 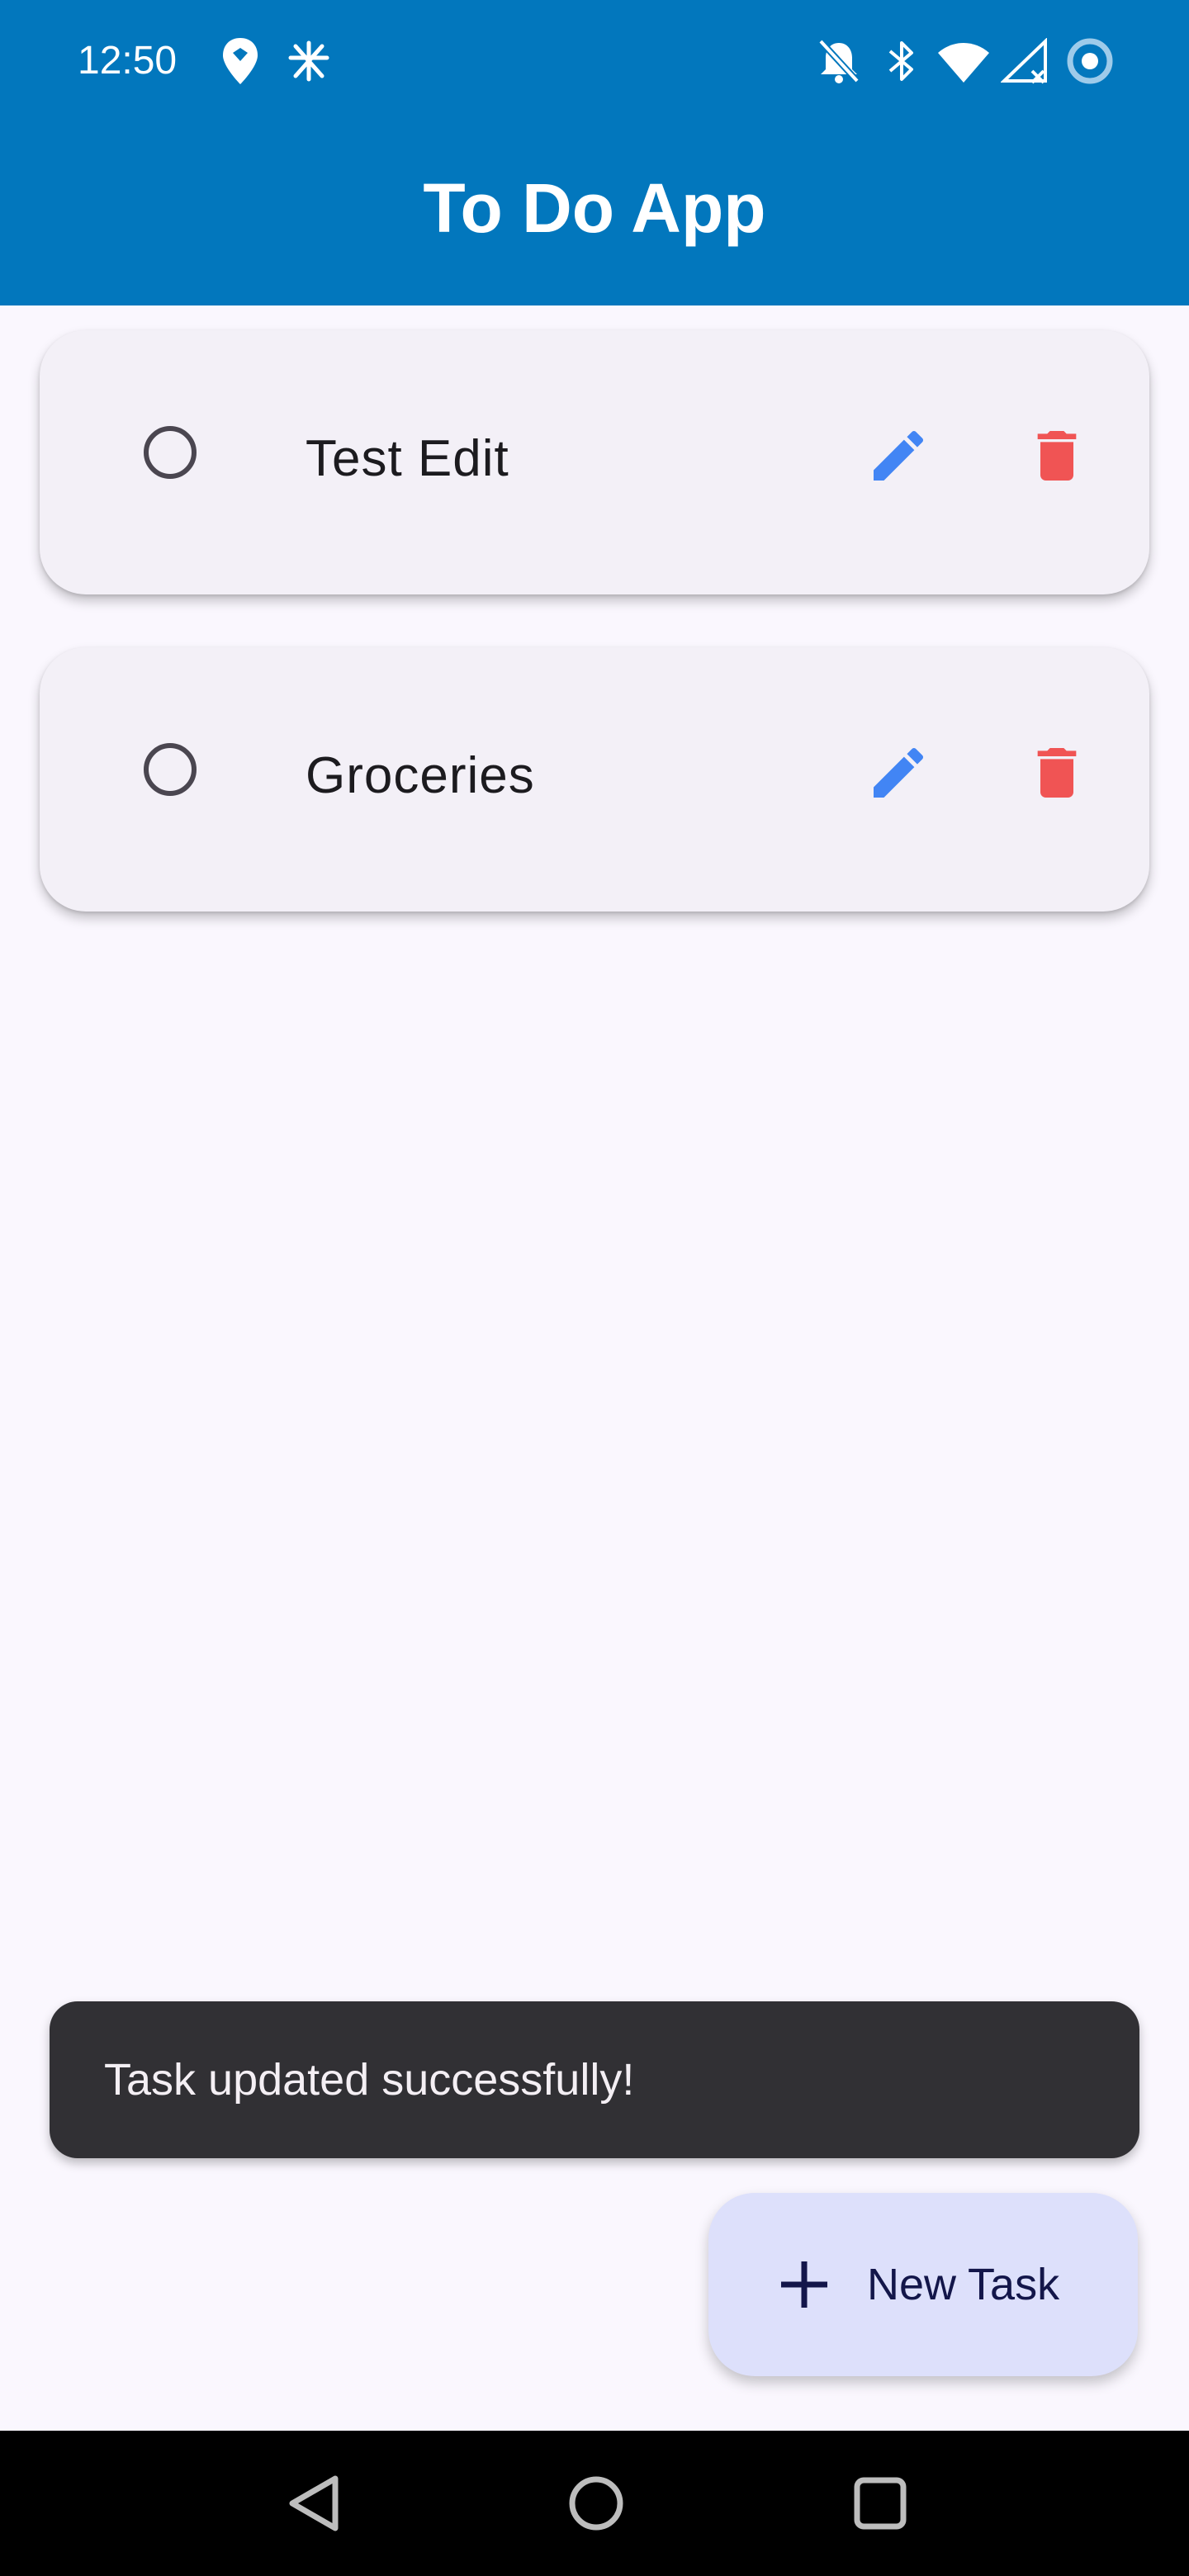 I want to click on new-task-label: New Task, so click(x=963, y=2284).